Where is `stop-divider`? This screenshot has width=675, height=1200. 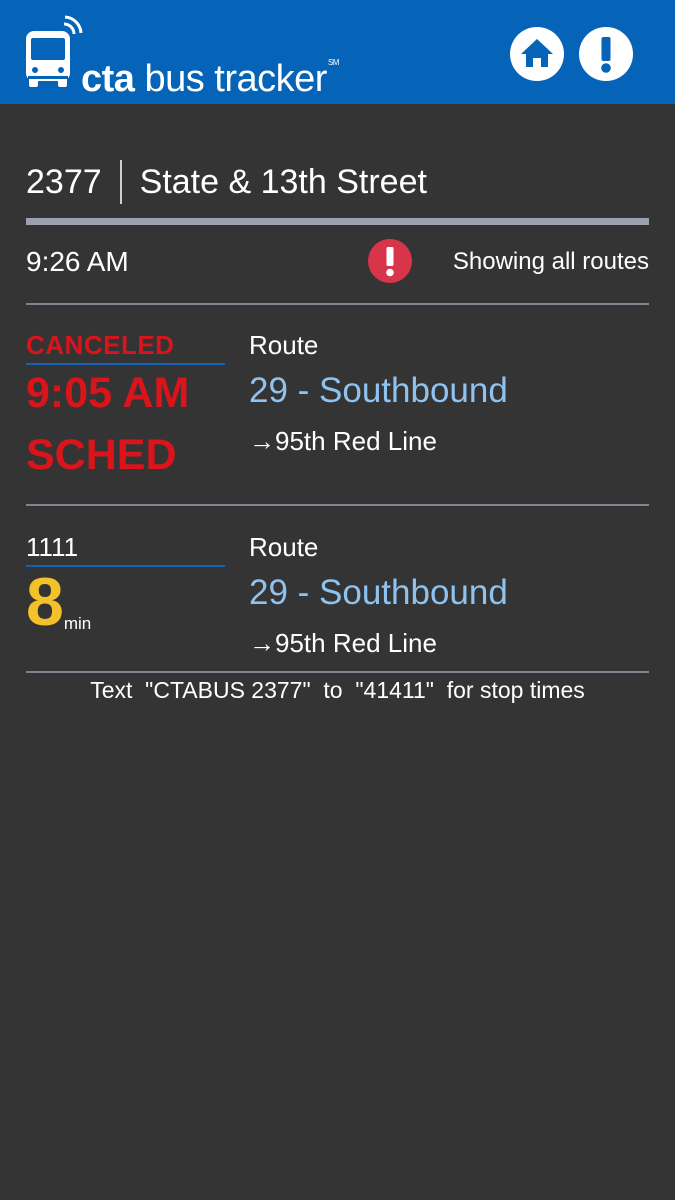 stop-divider is located at coordinates (337, 221).